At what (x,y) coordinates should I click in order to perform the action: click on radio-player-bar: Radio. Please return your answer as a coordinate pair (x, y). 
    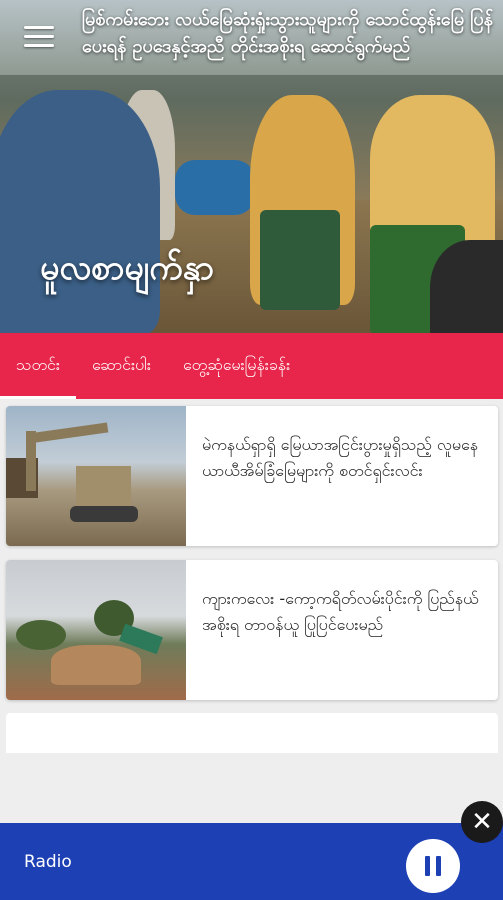
    Looking at the image, I should click on (251, 861).